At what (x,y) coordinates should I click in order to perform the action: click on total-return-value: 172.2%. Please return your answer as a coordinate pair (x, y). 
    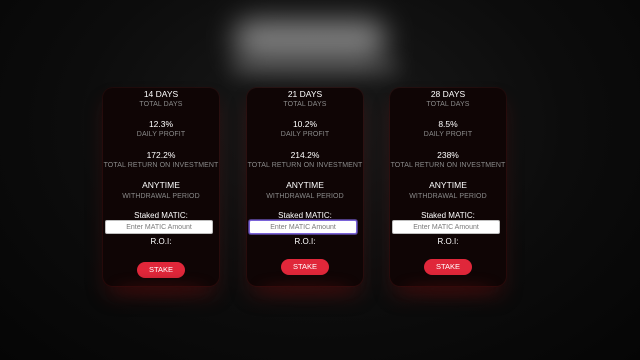
    Looking at the image, I should click on (161, 155).